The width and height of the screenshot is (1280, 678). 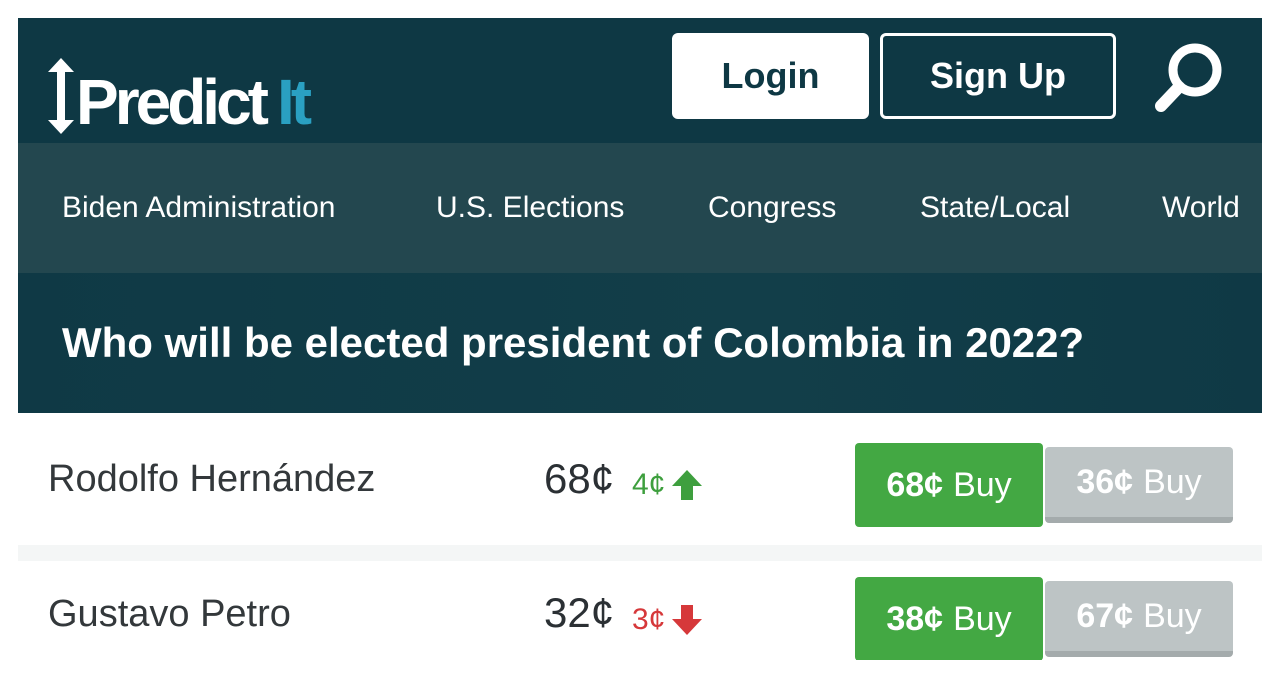 What do you see at coordinates (667, 620) in the screenshot?
I see `price-change: 3¢` at bounding box center [667, 620].